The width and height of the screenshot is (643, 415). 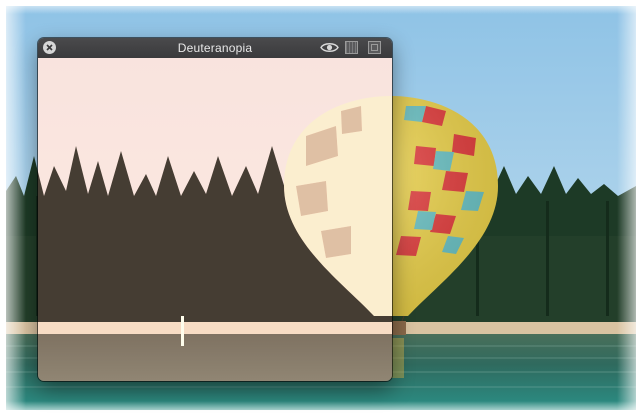 What do you see at coordinates (374, 47) in the screenshot?
I see `full-view-icon` at bounding box center [374, 47].